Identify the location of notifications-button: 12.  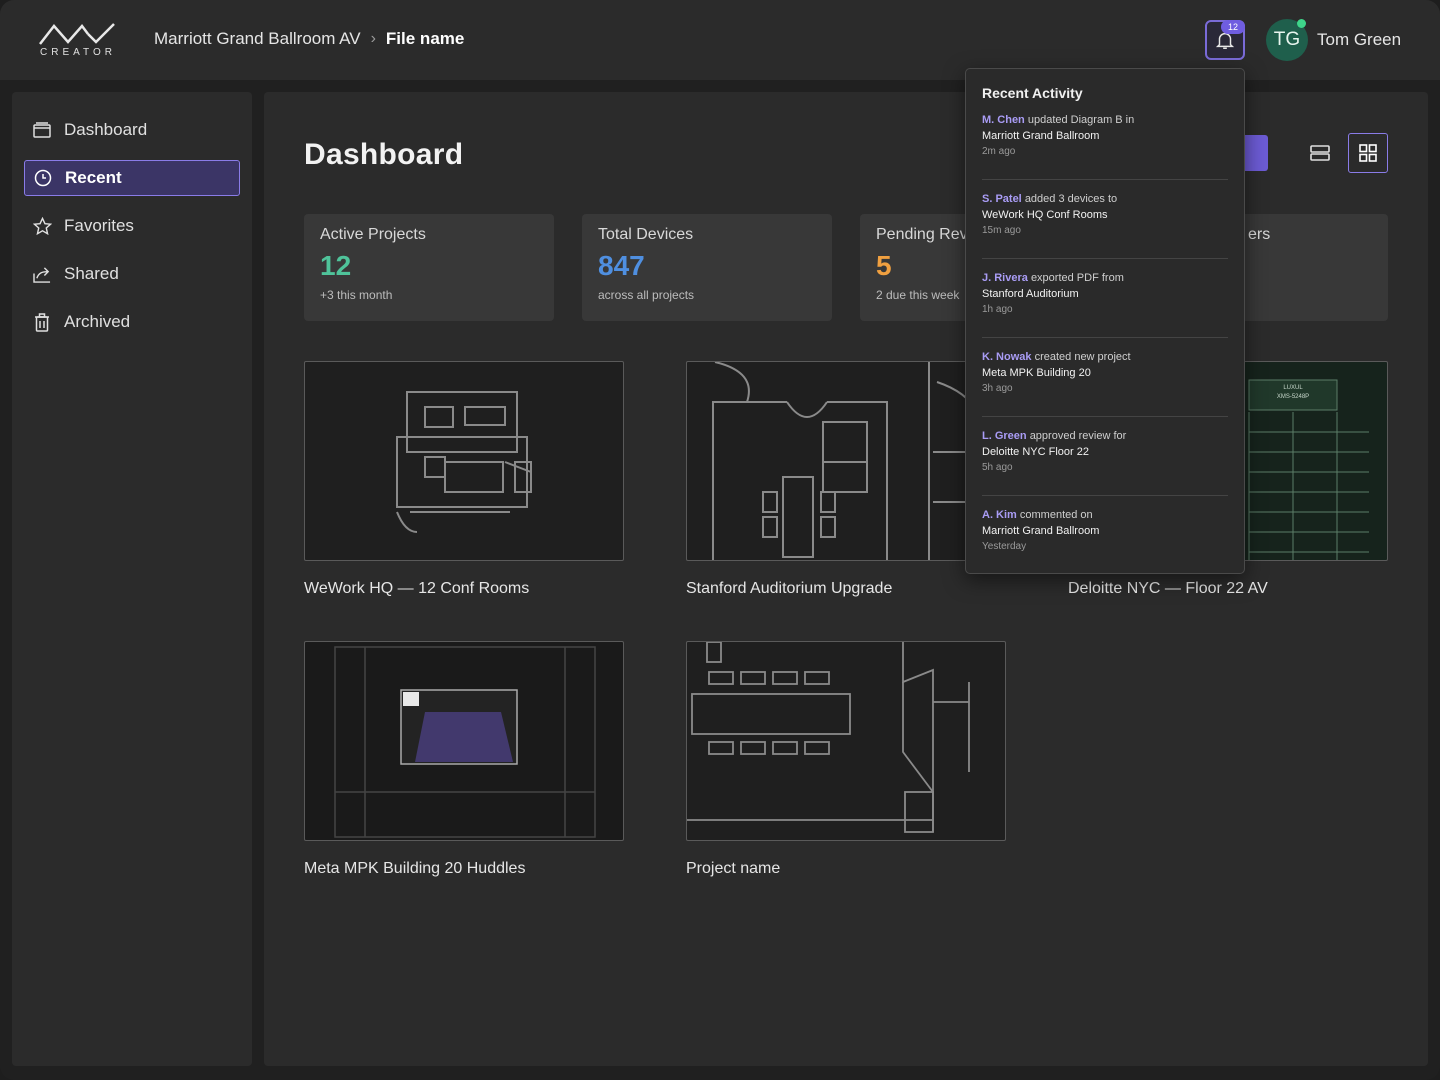
(1225, 40).